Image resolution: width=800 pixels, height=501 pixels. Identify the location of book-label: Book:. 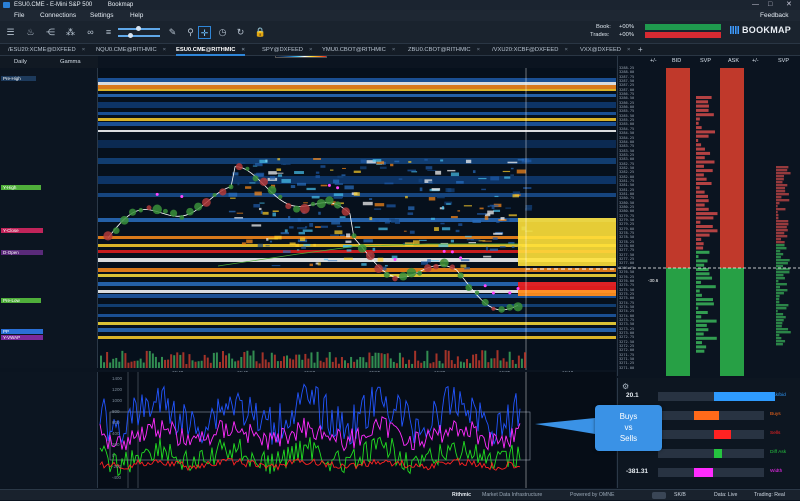
(603, 27).